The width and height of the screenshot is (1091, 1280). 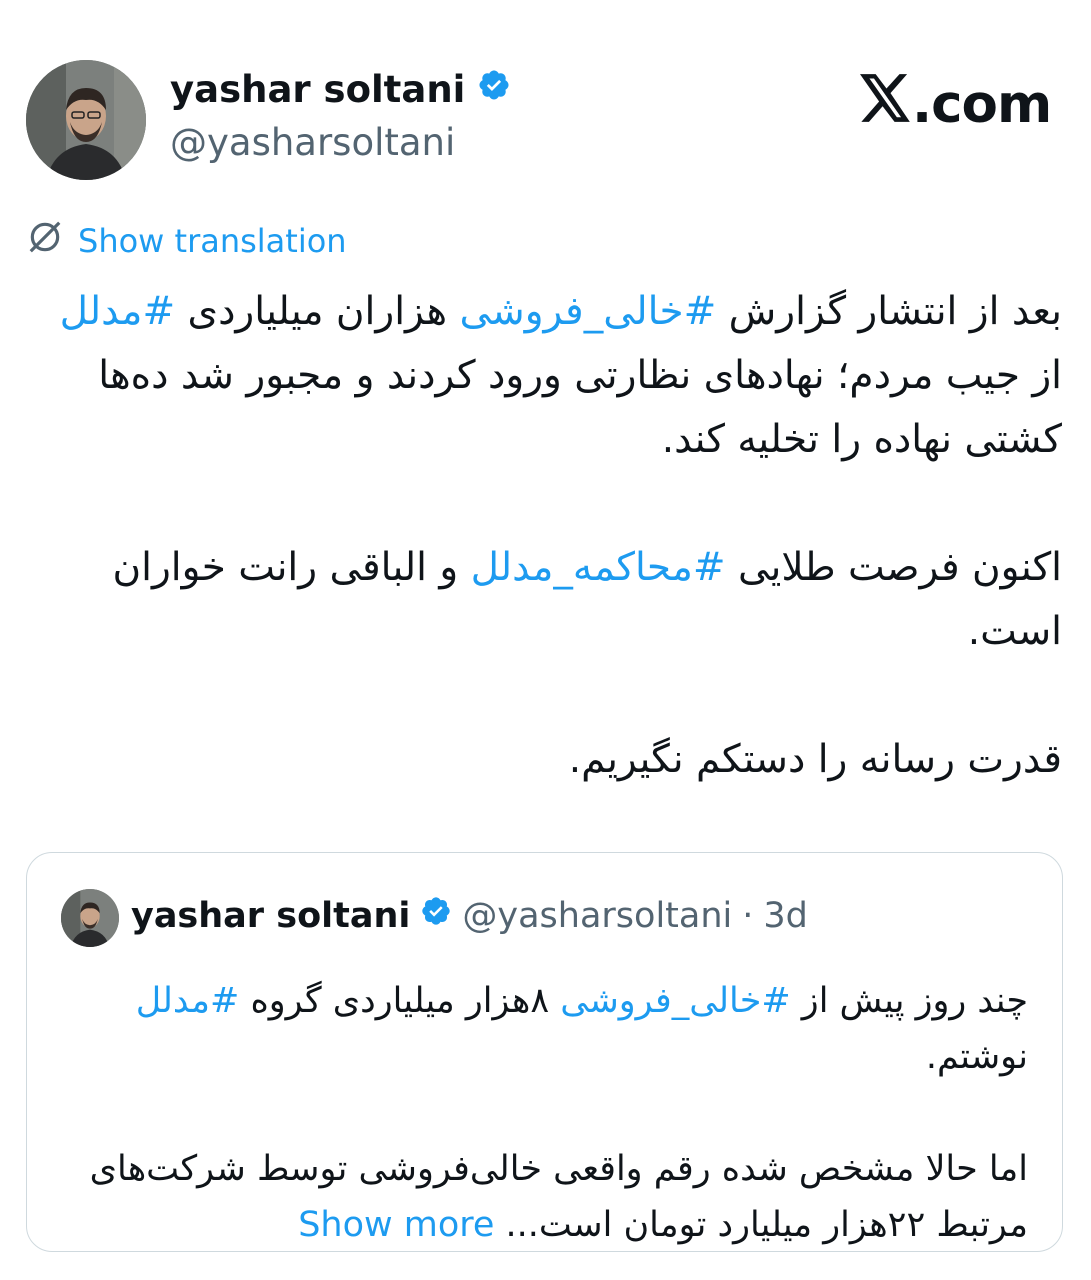 What do you see at coordinates (886, 104) in the screenshot?
I see `x-logo-icon` at bounding box center [886, 104].